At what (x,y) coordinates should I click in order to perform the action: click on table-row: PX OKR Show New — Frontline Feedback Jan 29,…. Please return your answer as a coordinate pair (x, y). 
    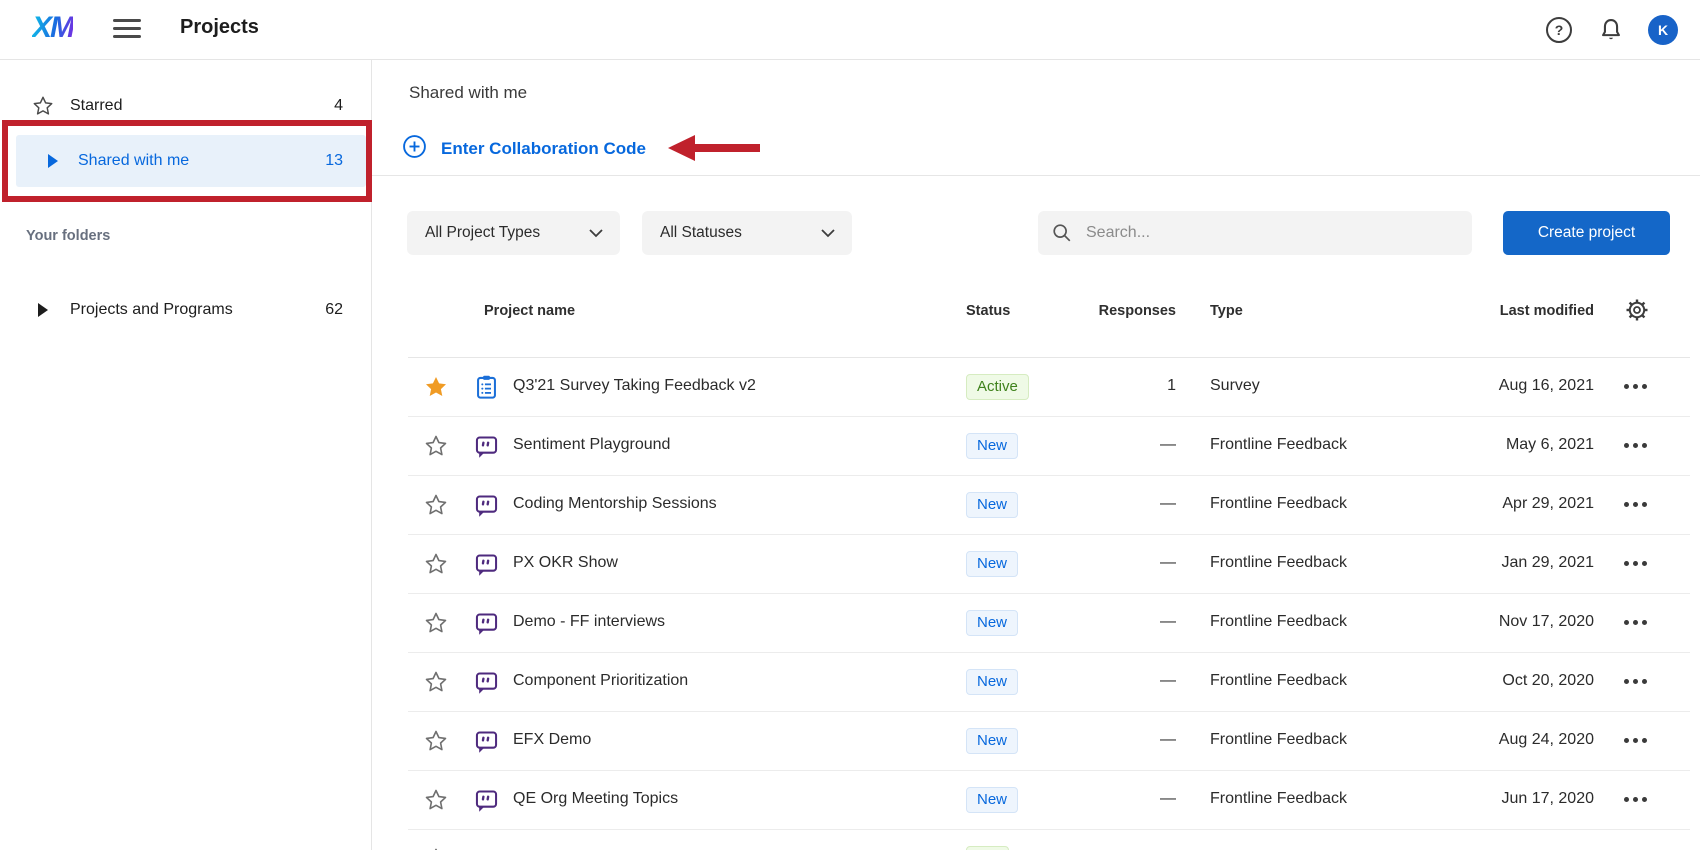
    Looking at the image, I should click on (1036, 564).